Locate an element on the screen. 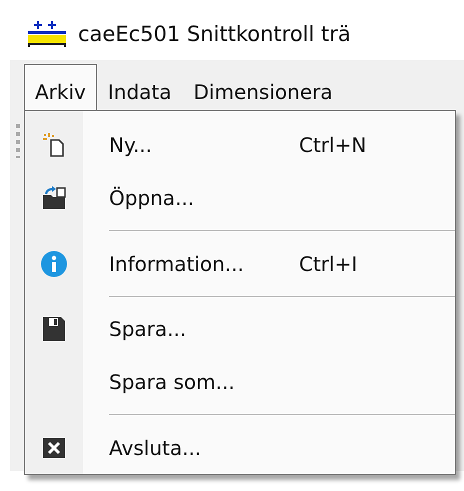  toolbar-grip is located at coordinates (18, 141).